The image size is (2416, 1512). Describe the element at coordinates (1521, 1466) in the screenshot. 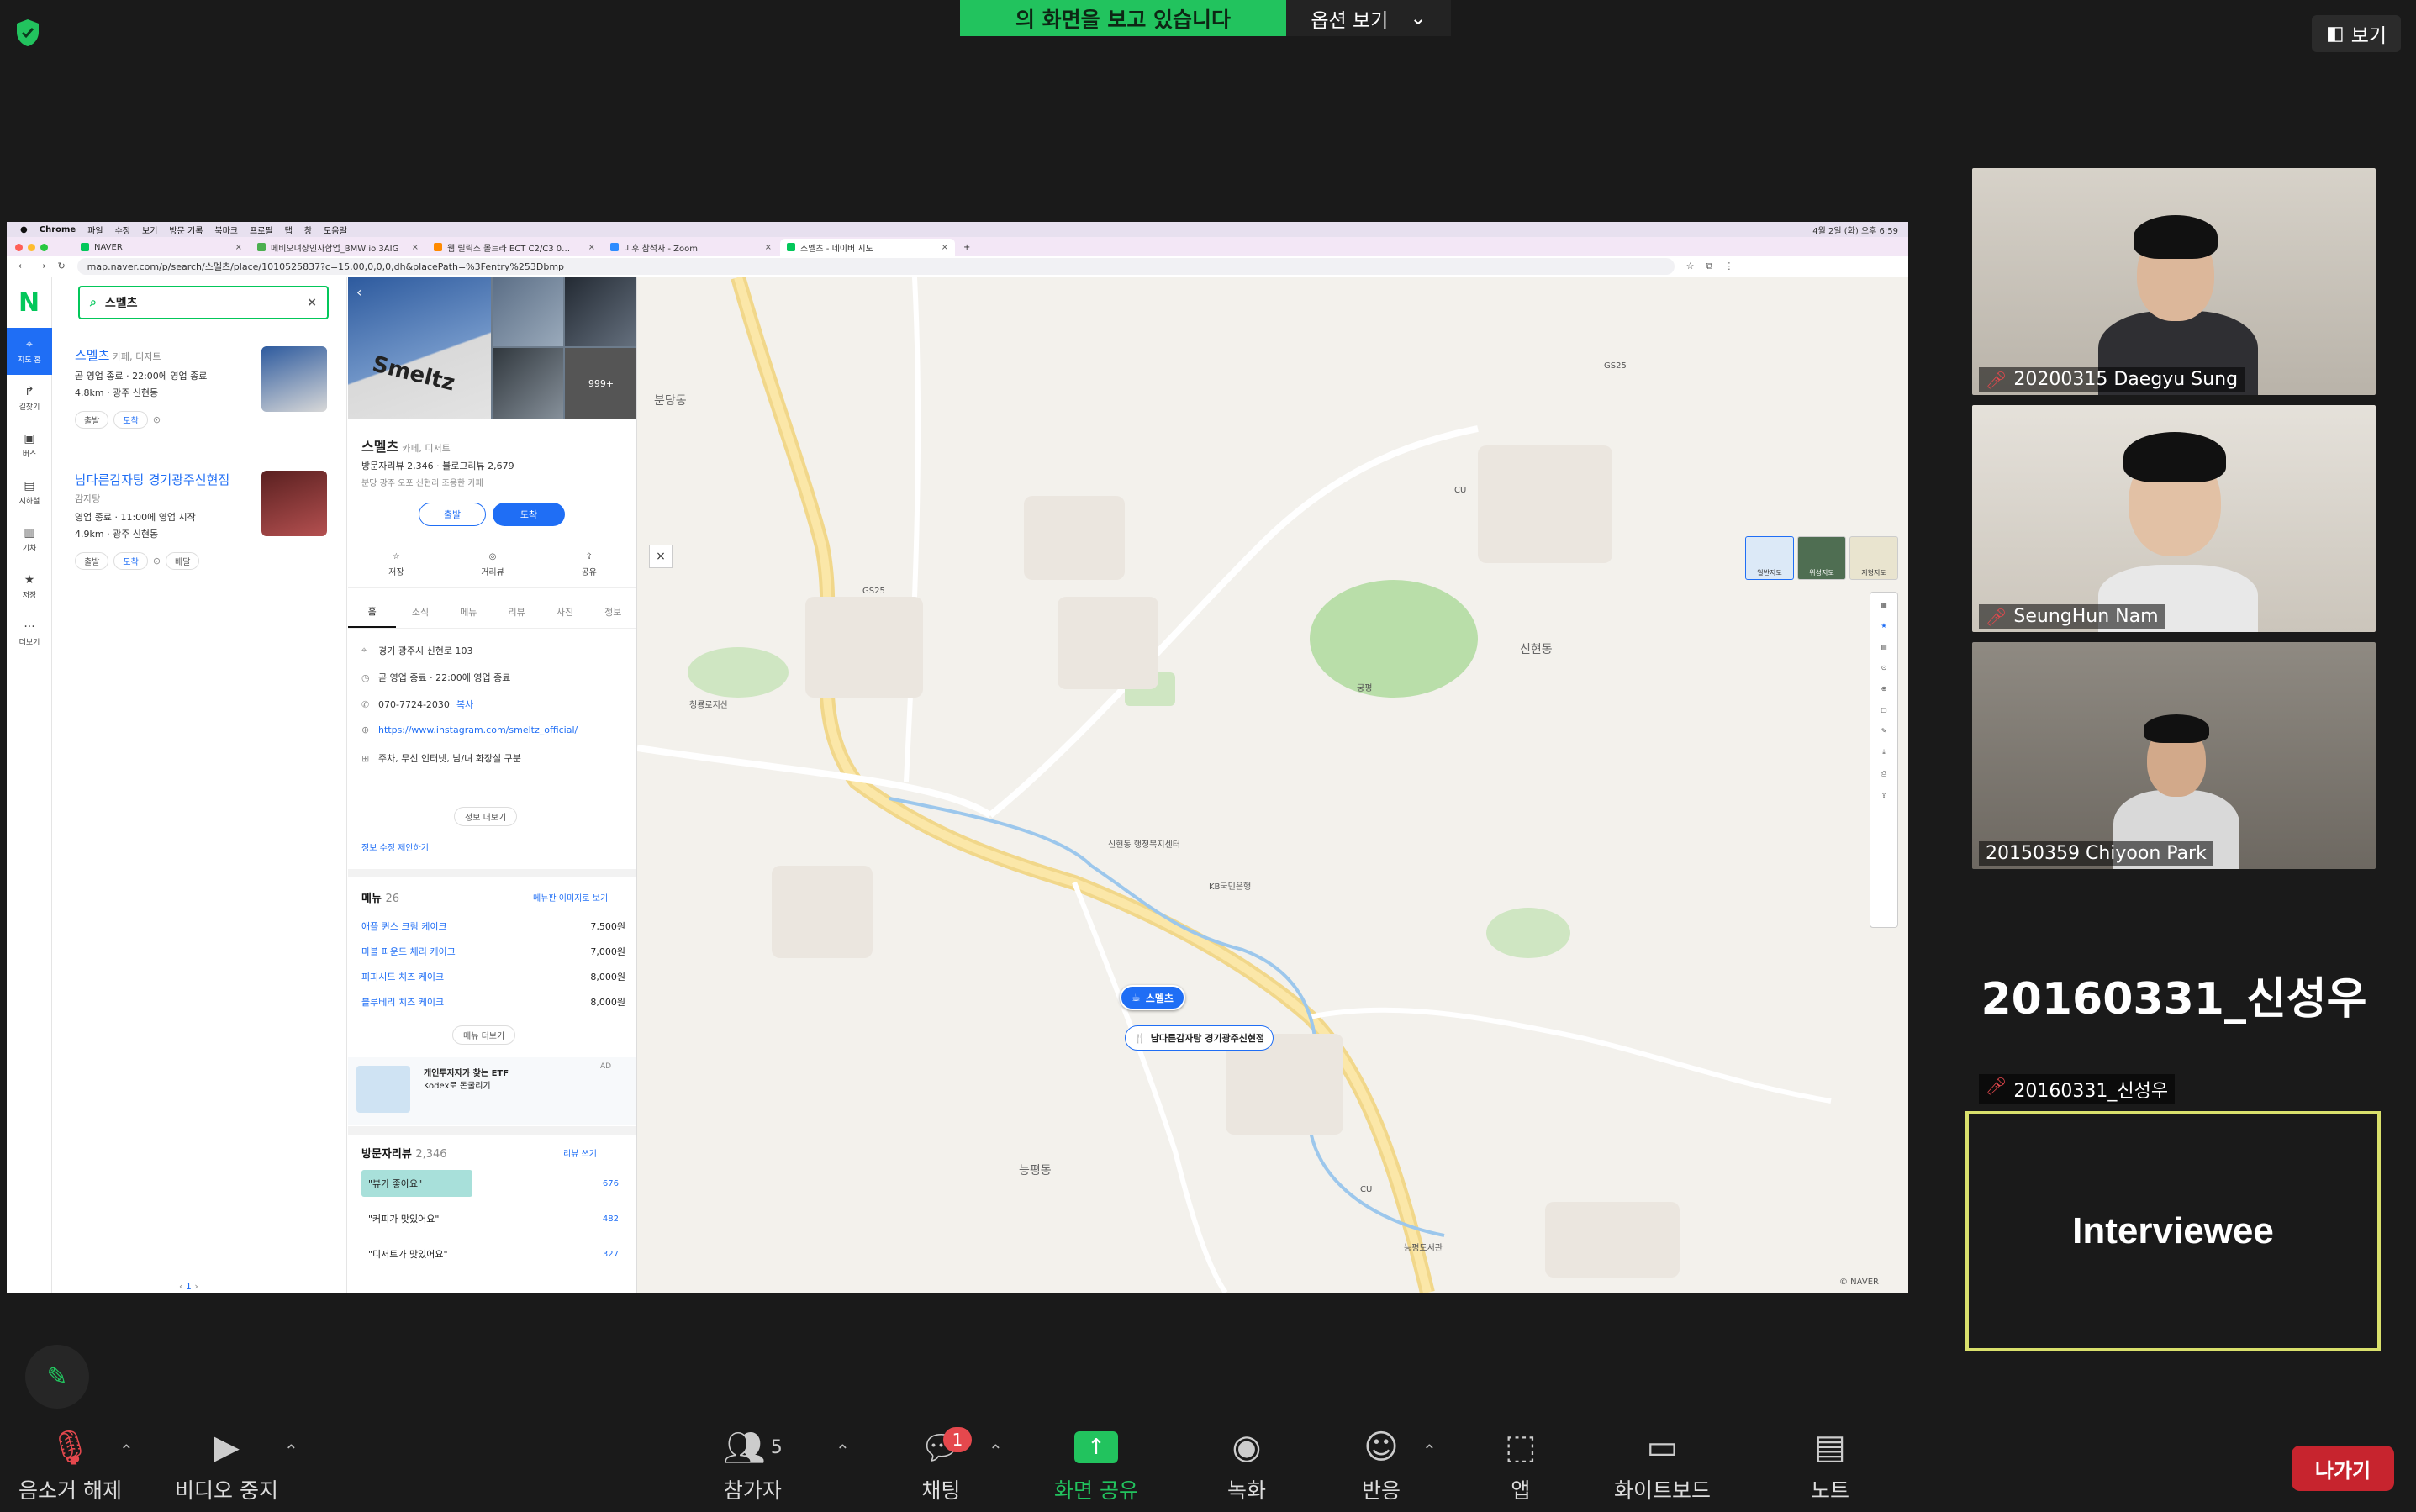

I see `apps-button: ⬚ 앱` at that location.